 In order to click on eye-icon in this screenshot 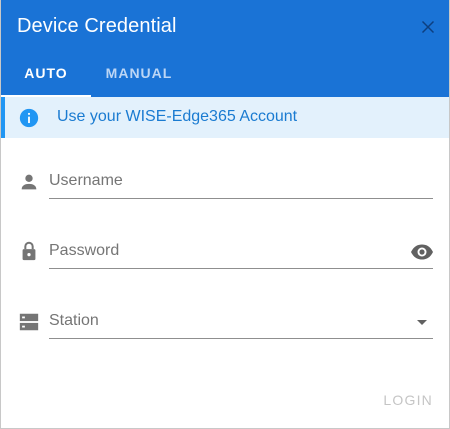, I will do `click(422, 252)`.